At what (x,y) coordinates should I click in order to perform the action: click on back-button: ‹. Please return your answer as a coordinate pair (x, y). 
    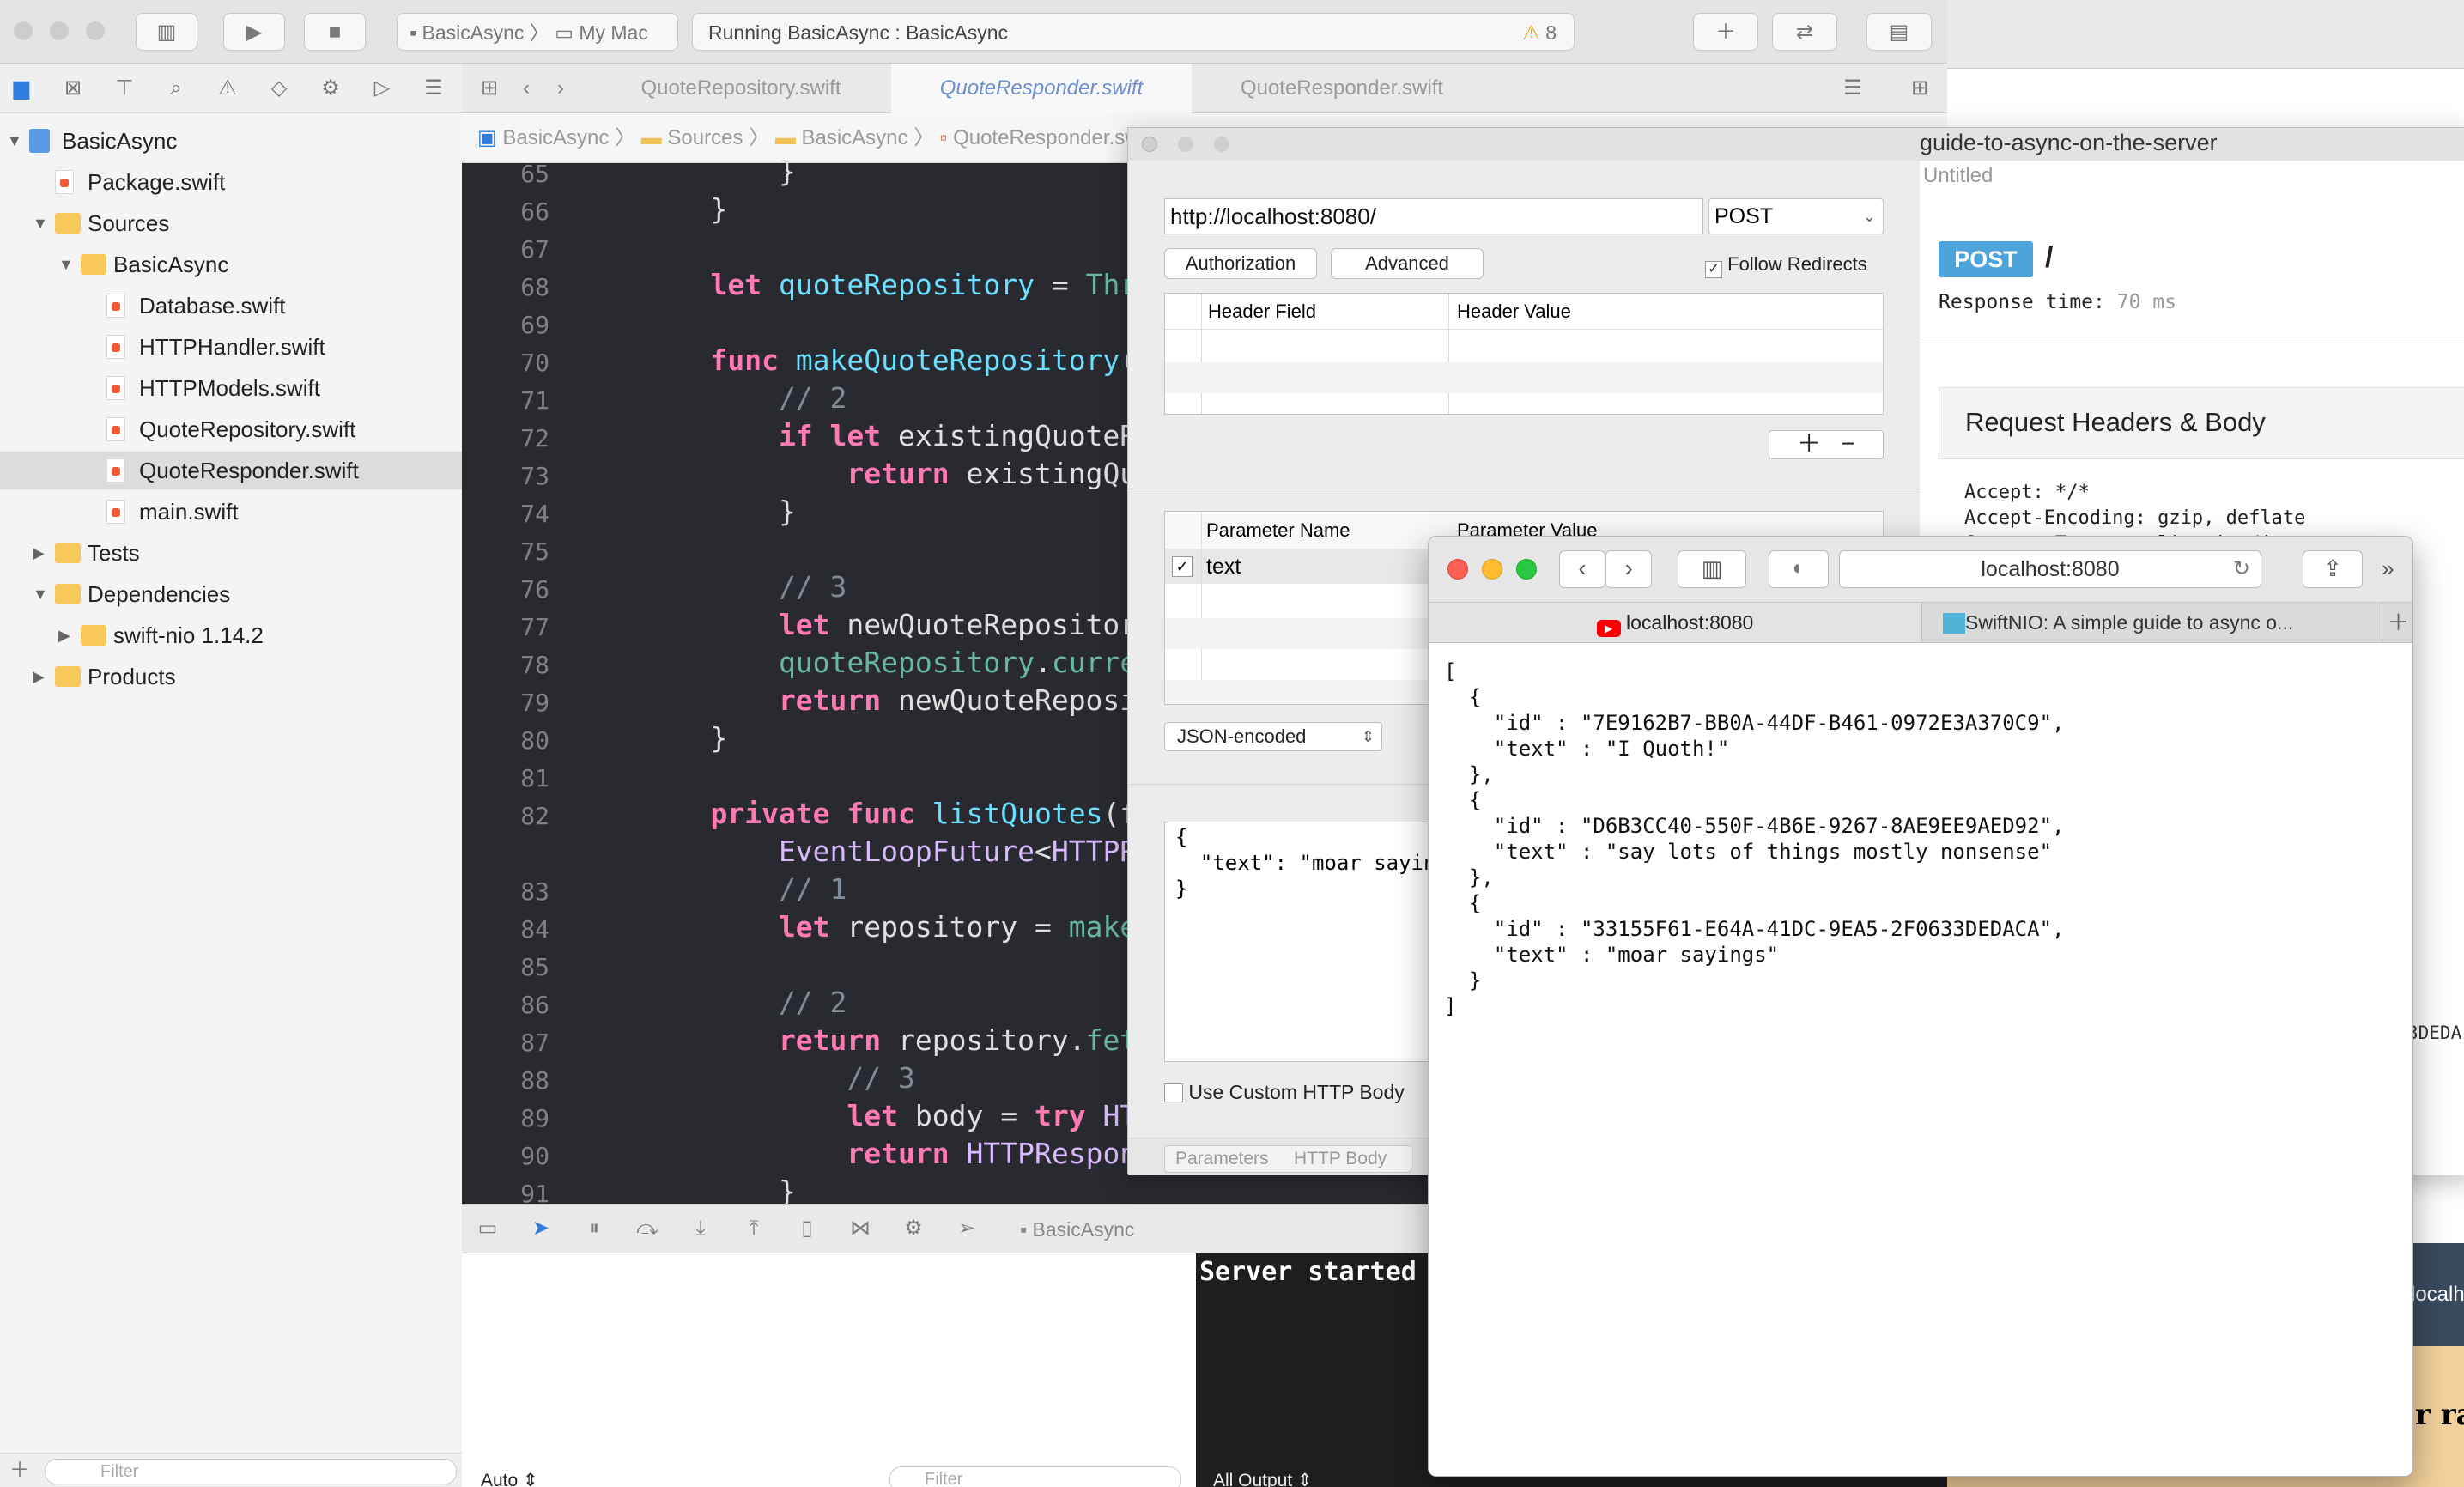
    Looking at the image, I should click on (1582, 569).